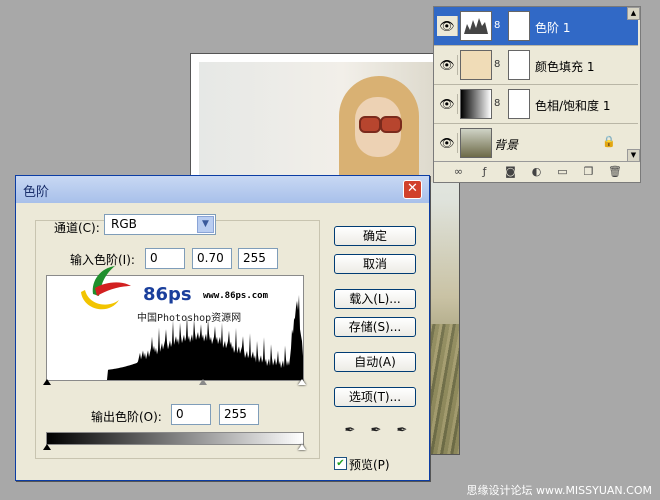  What do you see at coordinates (191, 414) in the screenshot?
I see `output-black-field: 0` at bounding box center [191, 414].